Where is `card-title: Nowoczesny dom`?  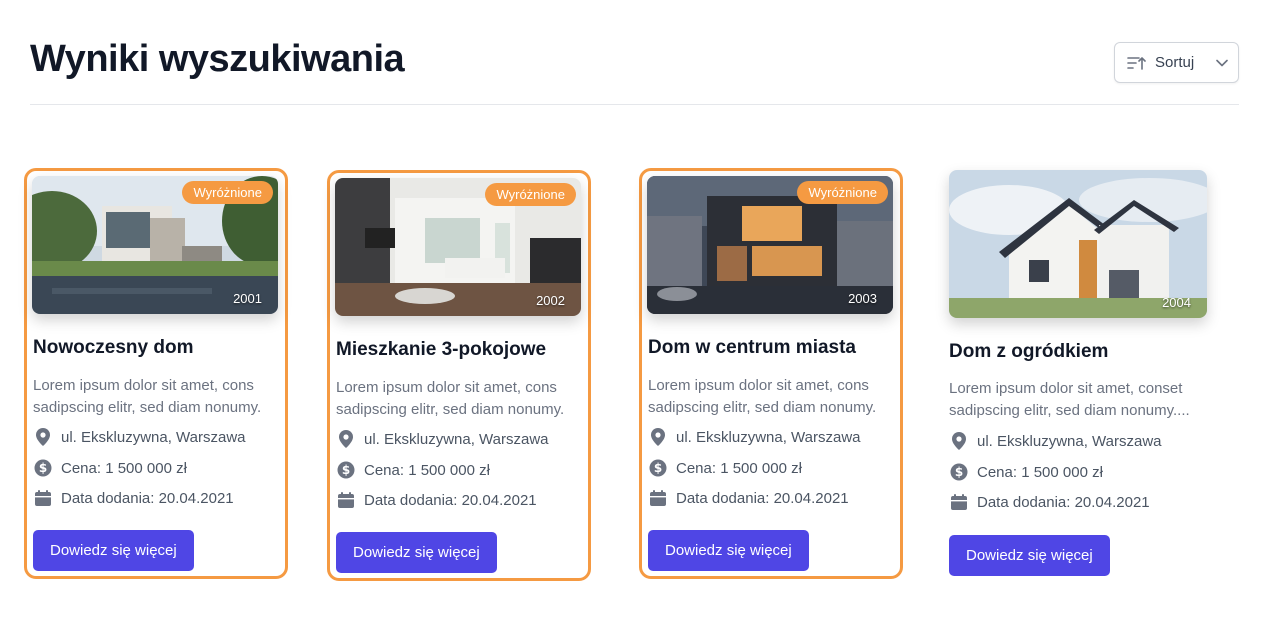 card-title: Nowoczesny dom is located at coordinates (113, 347).